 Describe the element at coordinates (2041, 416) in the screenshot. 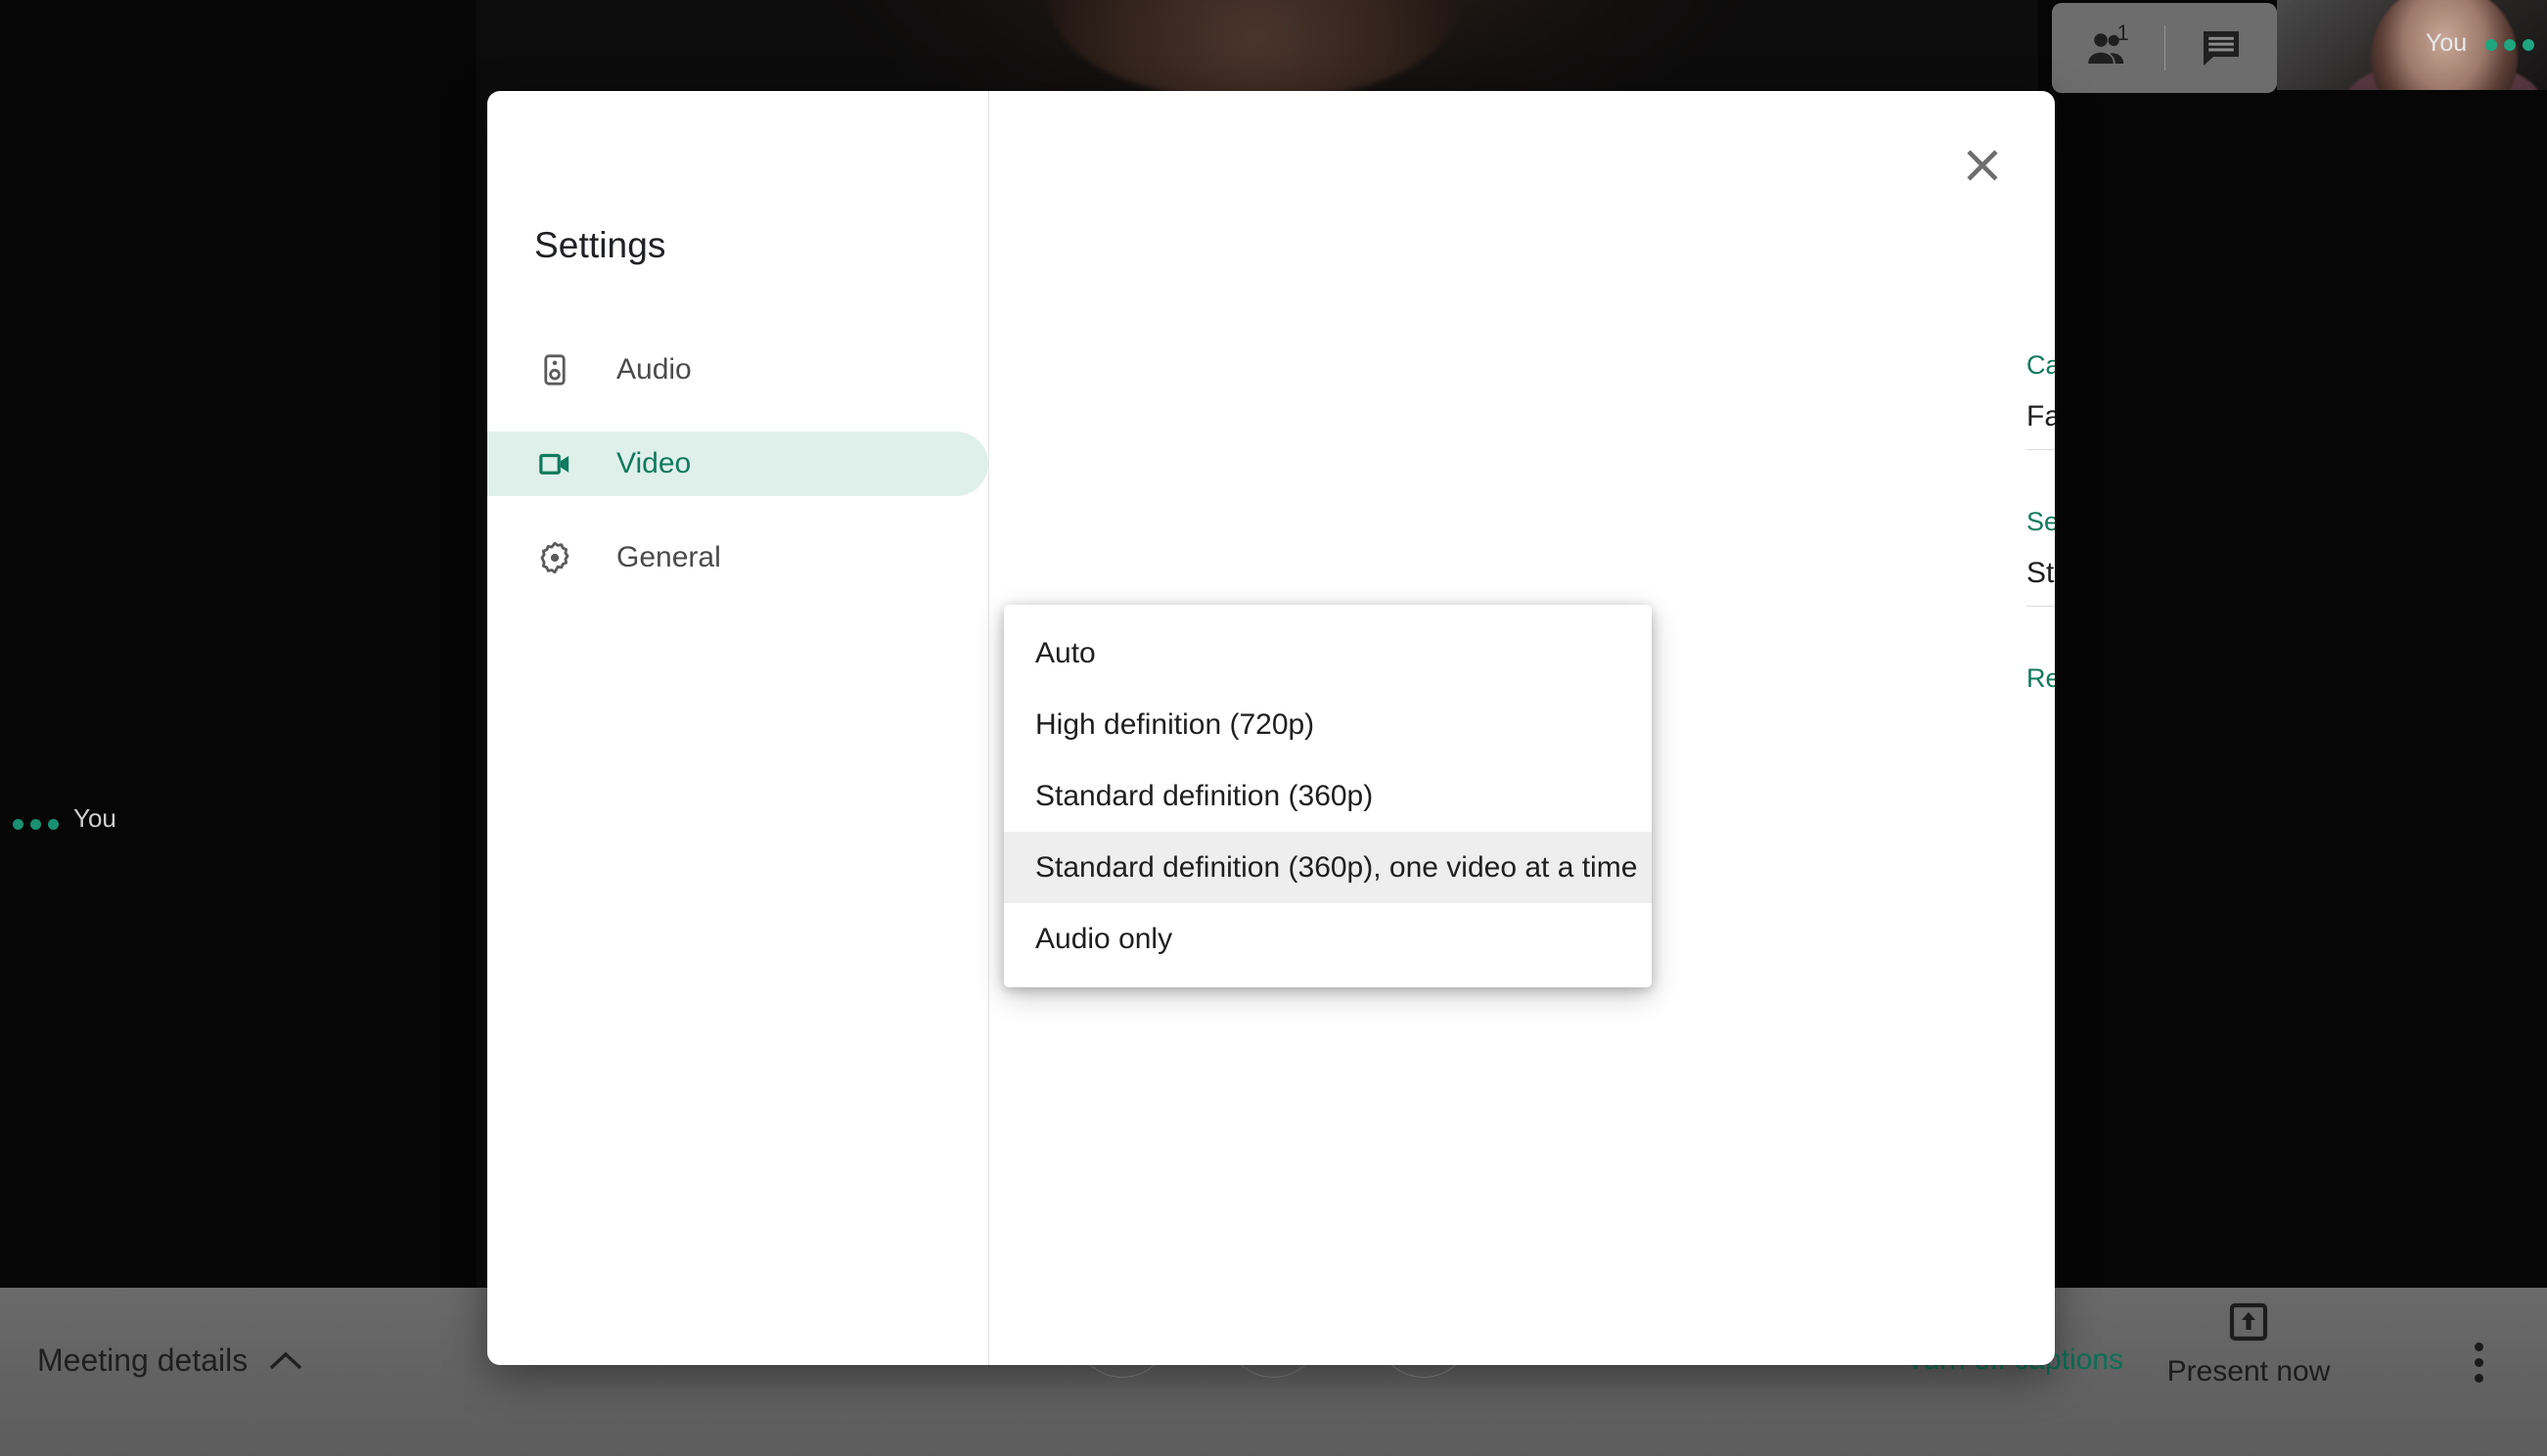

I see `camera-select-value: FaceTime HD Camera` at that location.